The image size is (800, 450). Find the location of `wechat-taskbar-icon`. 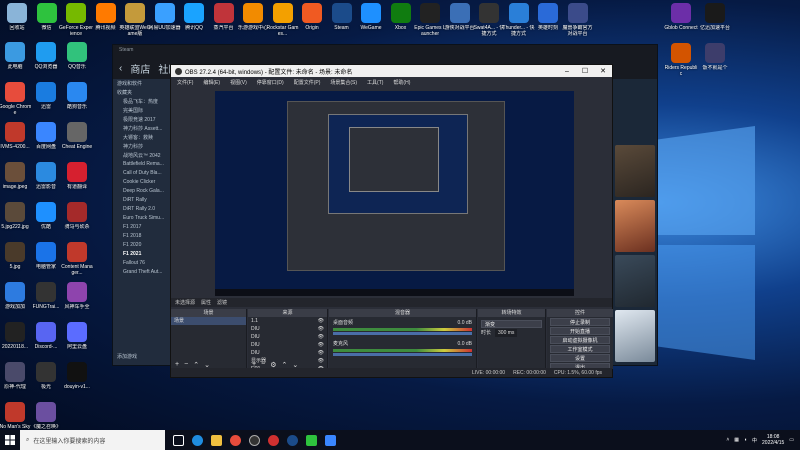

wechat-taskbar-icon is located at coordinates (311, 440).